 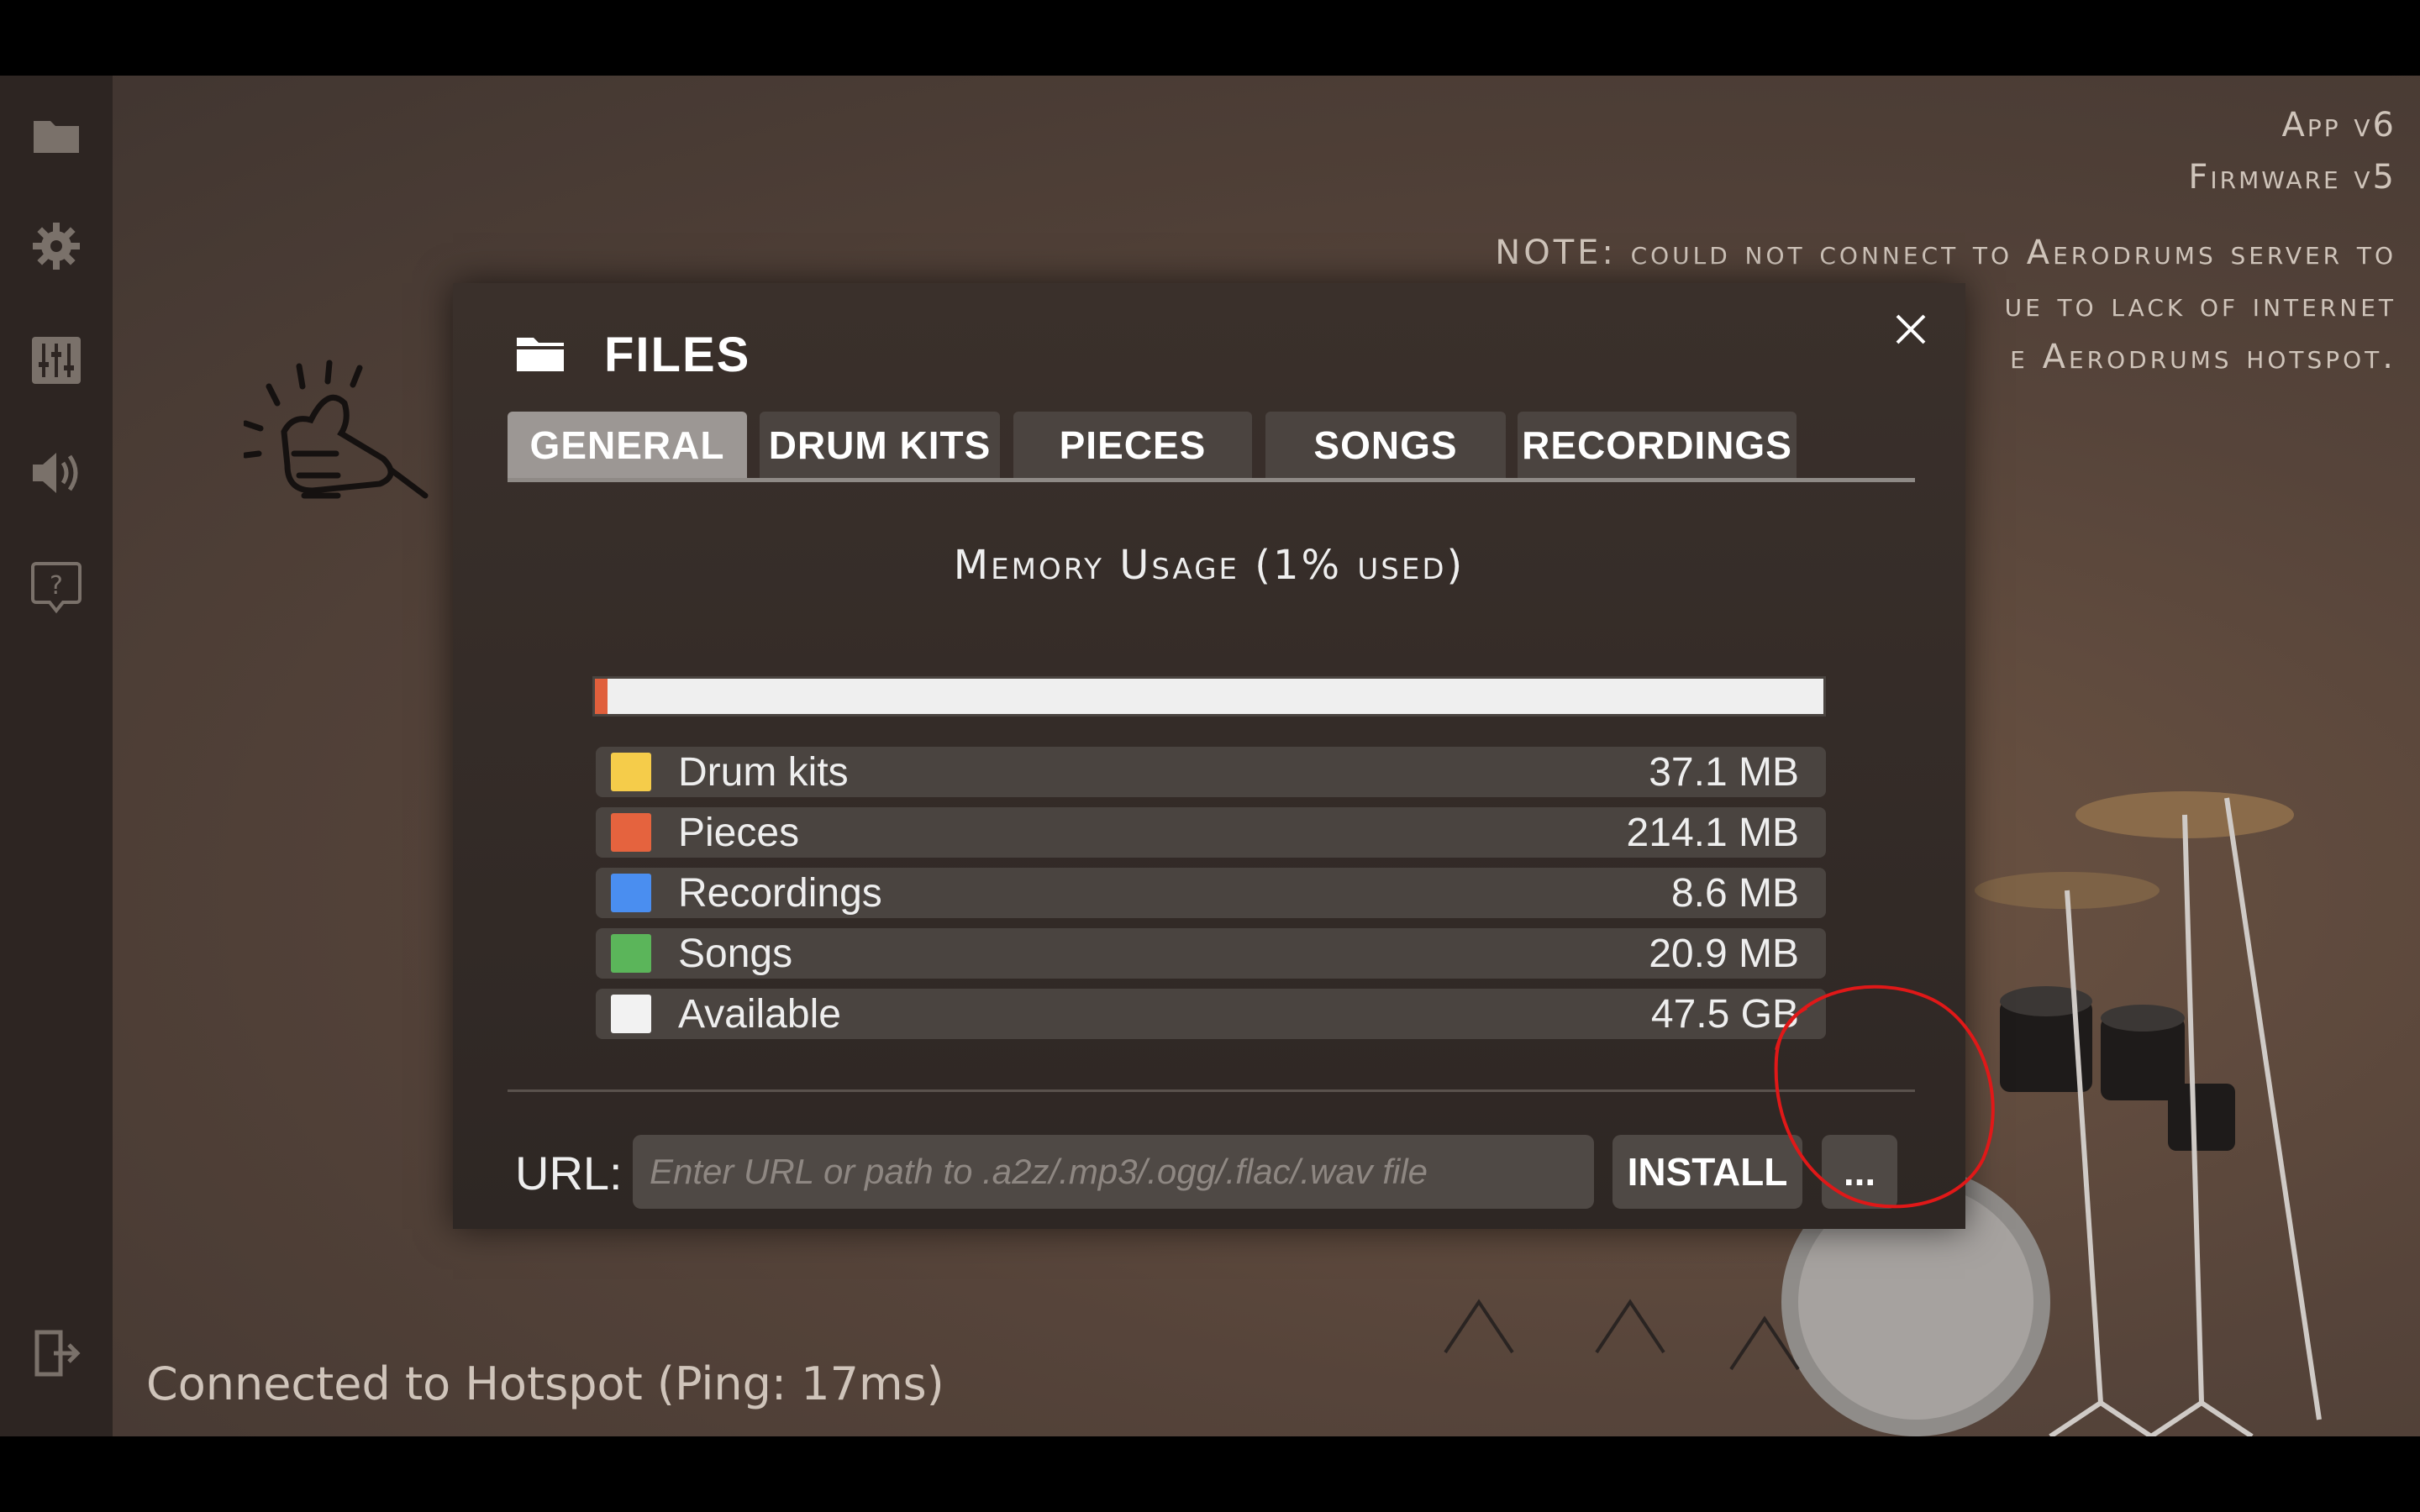 What do you see at coordinates (601, 696) in the screenshot?
I see `memory-usage-fill` at bounding box center [601, 696].